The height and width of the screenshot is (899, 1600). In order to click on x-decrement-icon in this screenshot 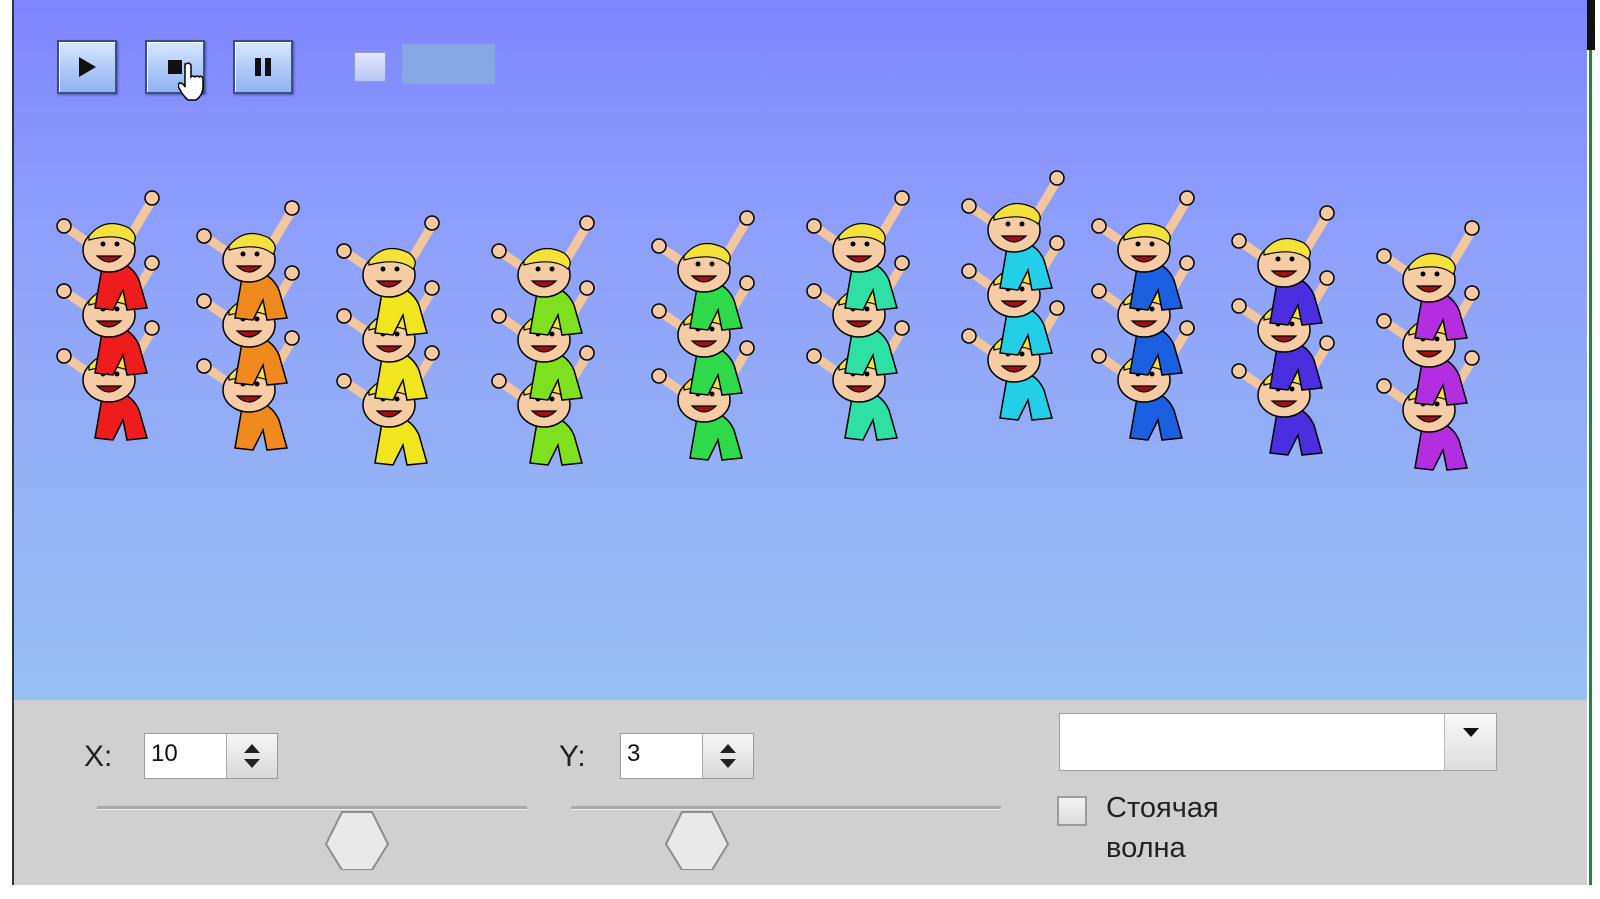, I will do `click(252, 763)`.